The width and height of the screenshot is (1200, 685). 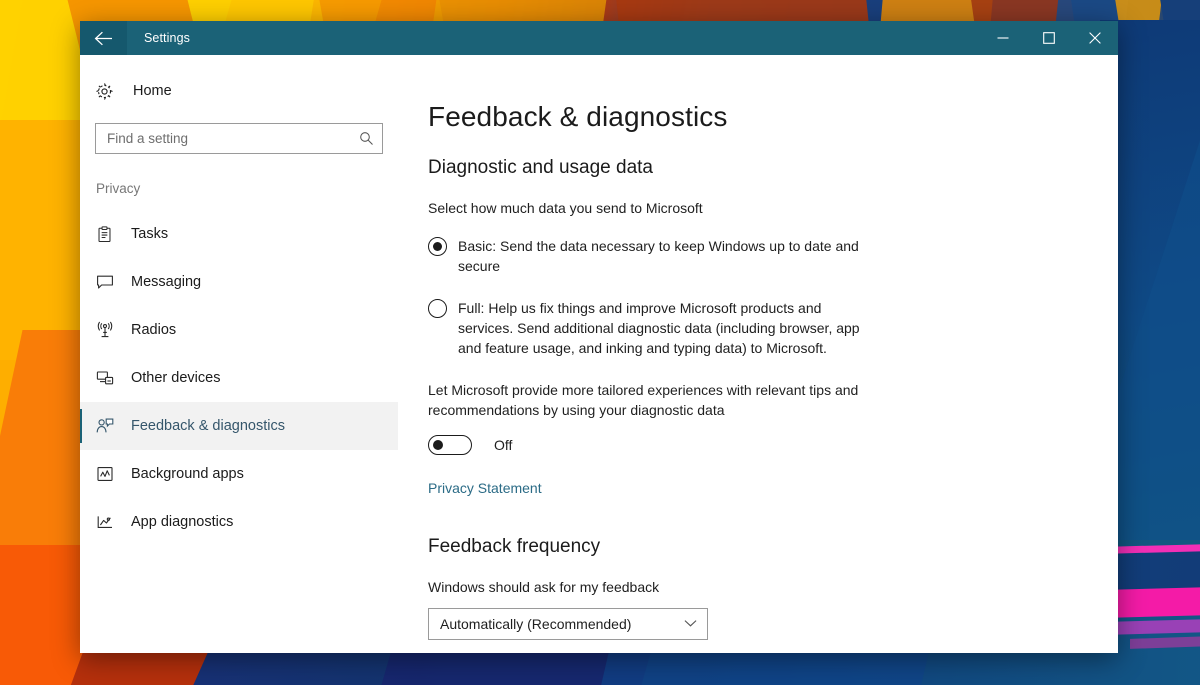 I want to click on sidebar-item-label: Background apps, so click(x=187, y=474).